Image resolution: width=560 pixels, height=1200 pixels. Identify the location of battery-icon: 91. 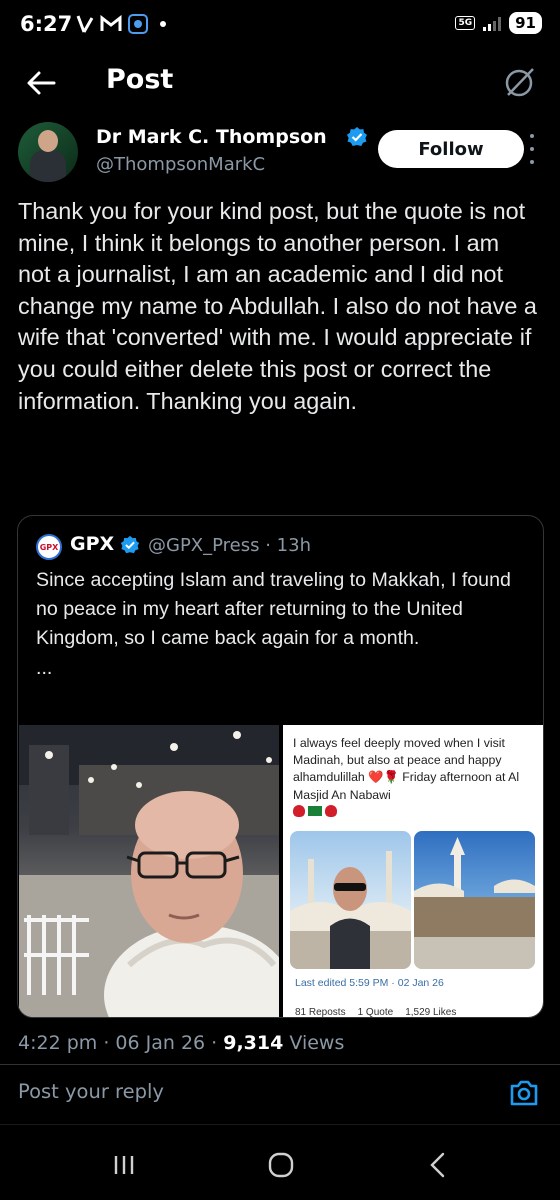
(525, 23).